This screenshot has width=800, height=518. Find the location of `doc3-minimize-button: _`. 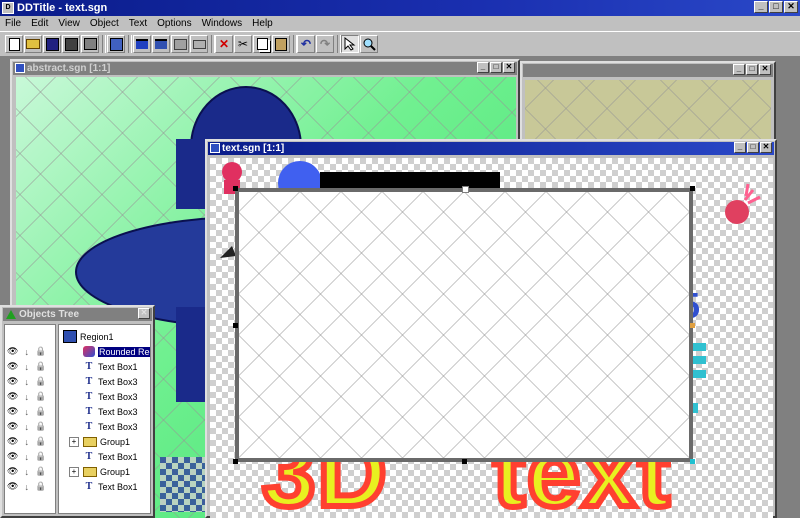

doc3-minimize-button: _ is located at coordinates (739, 69).